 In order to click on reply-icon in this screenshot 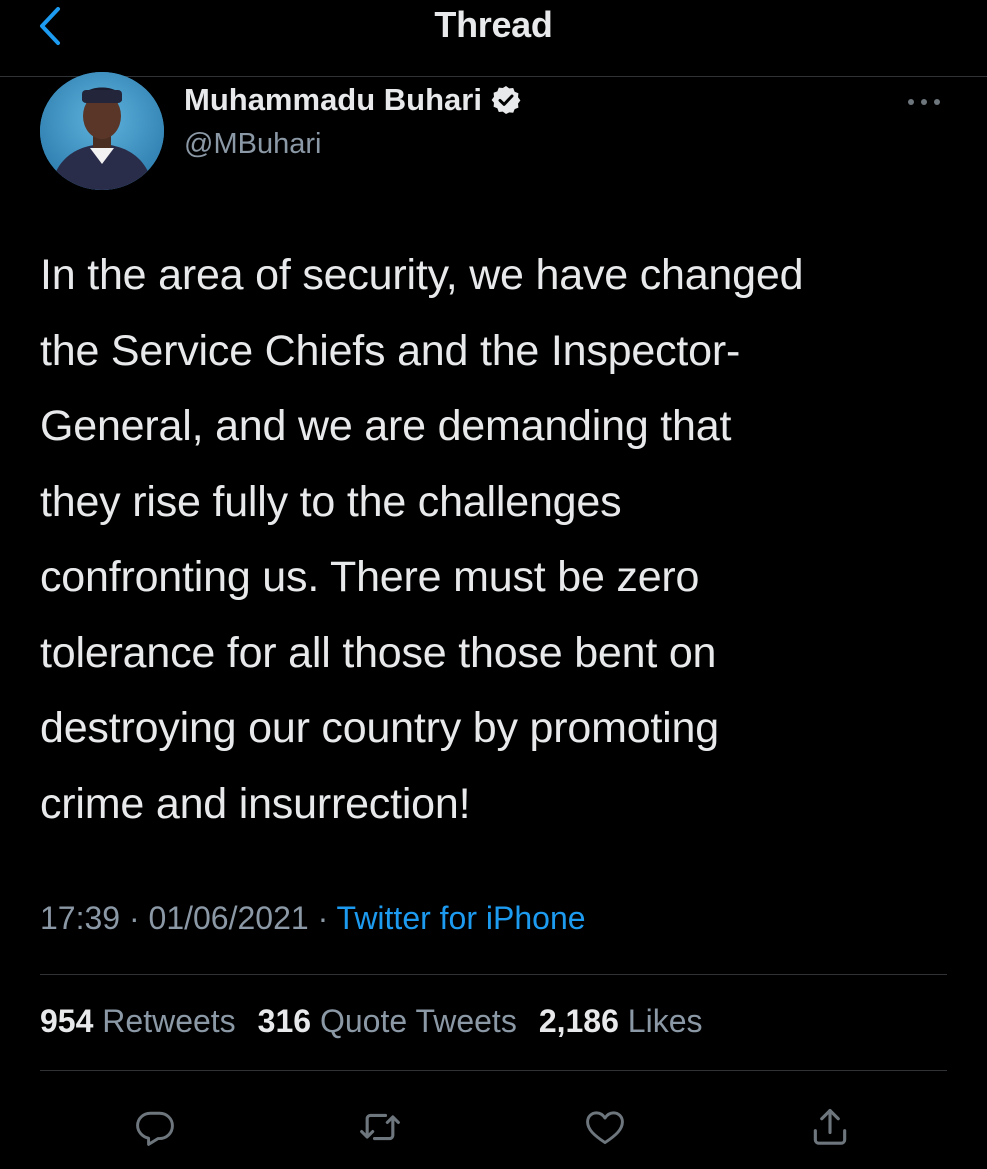, I will do `click(155, 1128)`.